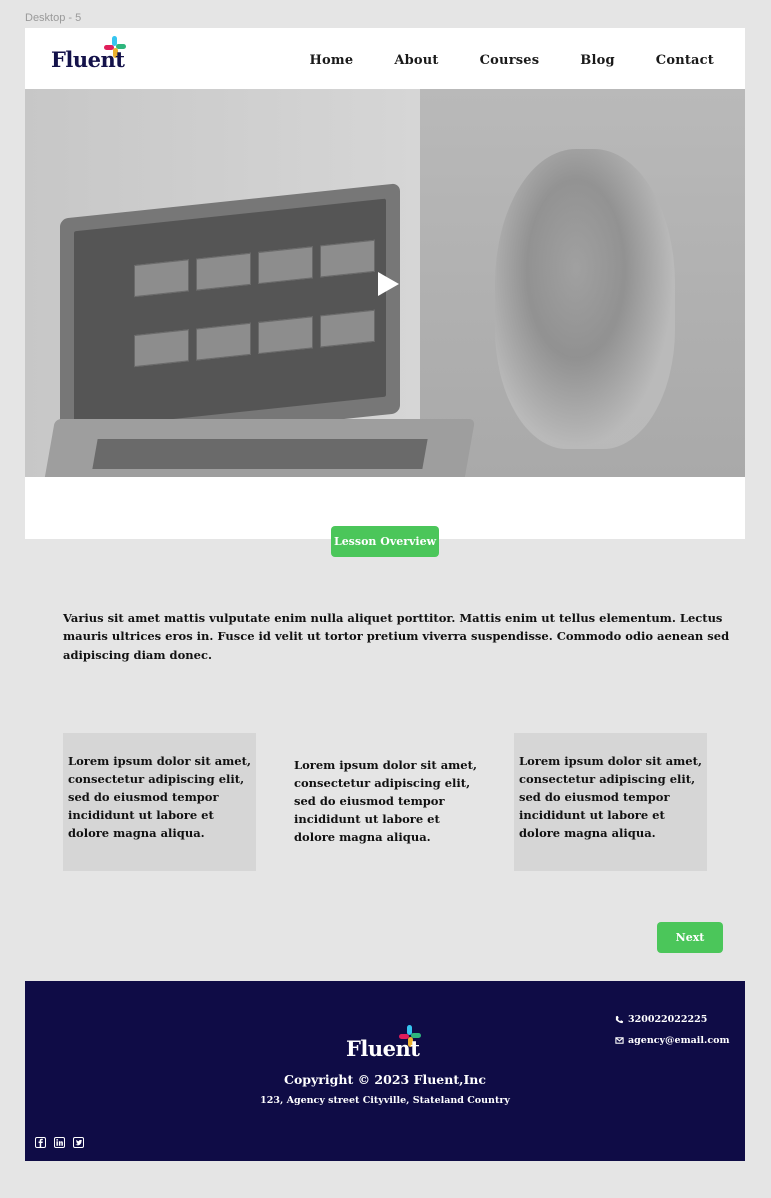 The width and height of the screenshot is (771, 1198). I want to click on linkedin-icon, so click(59, 1142).